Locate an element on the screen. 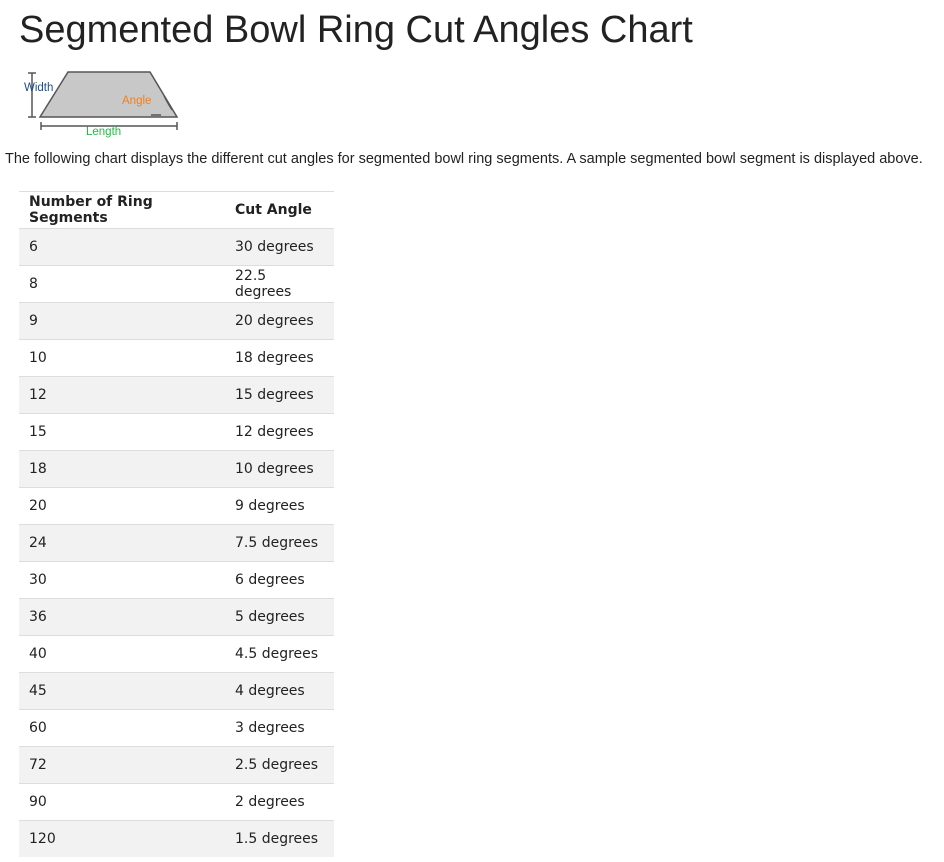  cell-ring-segments: 45 is located at coordinates (122, 691).